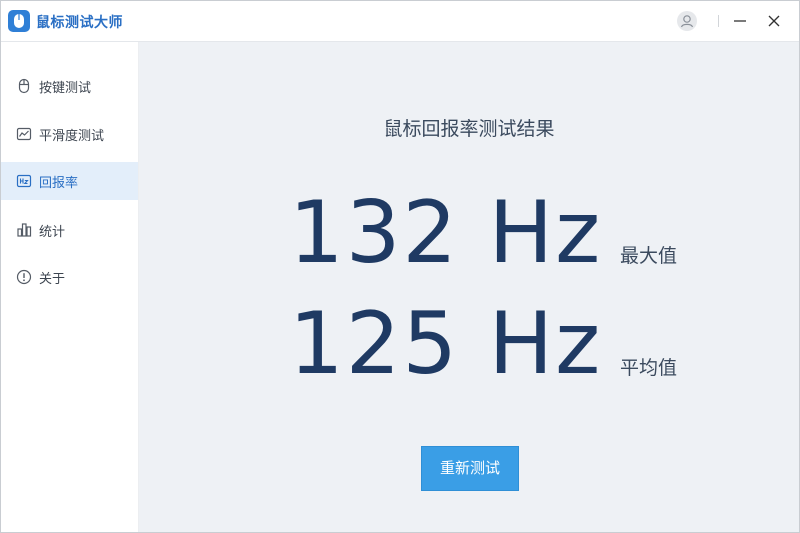 This screenshot has height=533, width=800. Describe the element at coordinates (69, 230) in the screenshot. I see `sidebar-item-statistics: 统计` at that location.